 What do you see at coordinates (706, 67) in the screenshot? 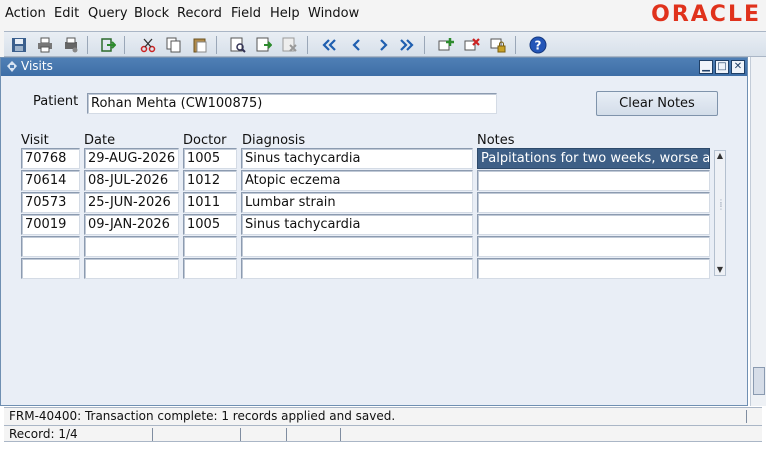
I see `minimize-icon: ▁` at bounding box center [706, 67].